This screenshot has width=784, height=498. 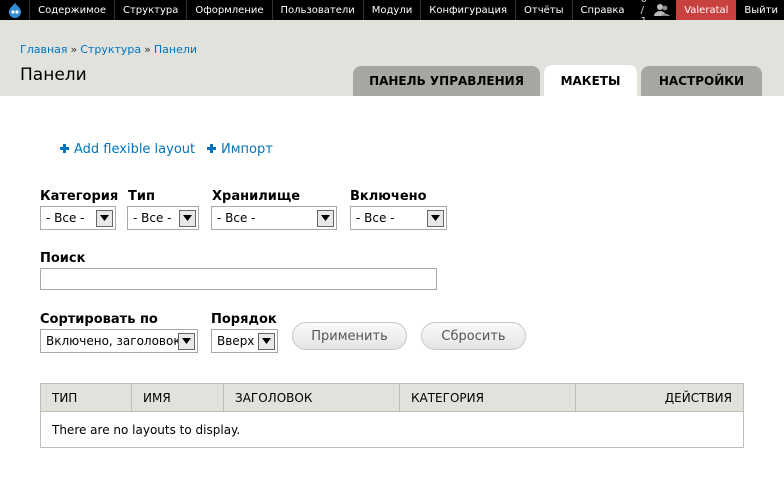 What do you see at coordinates (602, 10) in the screenshot?
I see `toolbar-item-help: Справка` at bounding box center [602, 10].